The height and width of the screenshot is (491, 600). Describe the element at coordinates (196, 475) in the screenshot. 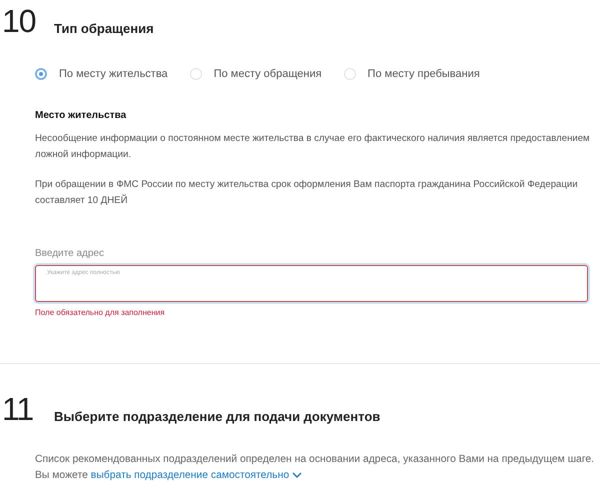

I see `choose-link: выбрать подразделение самостоятельно` at that location.